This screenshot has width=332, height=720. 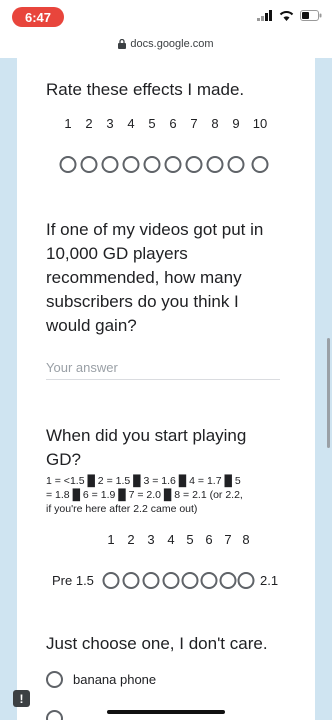 I want to click on status-icons, so click(x=289, y=15).